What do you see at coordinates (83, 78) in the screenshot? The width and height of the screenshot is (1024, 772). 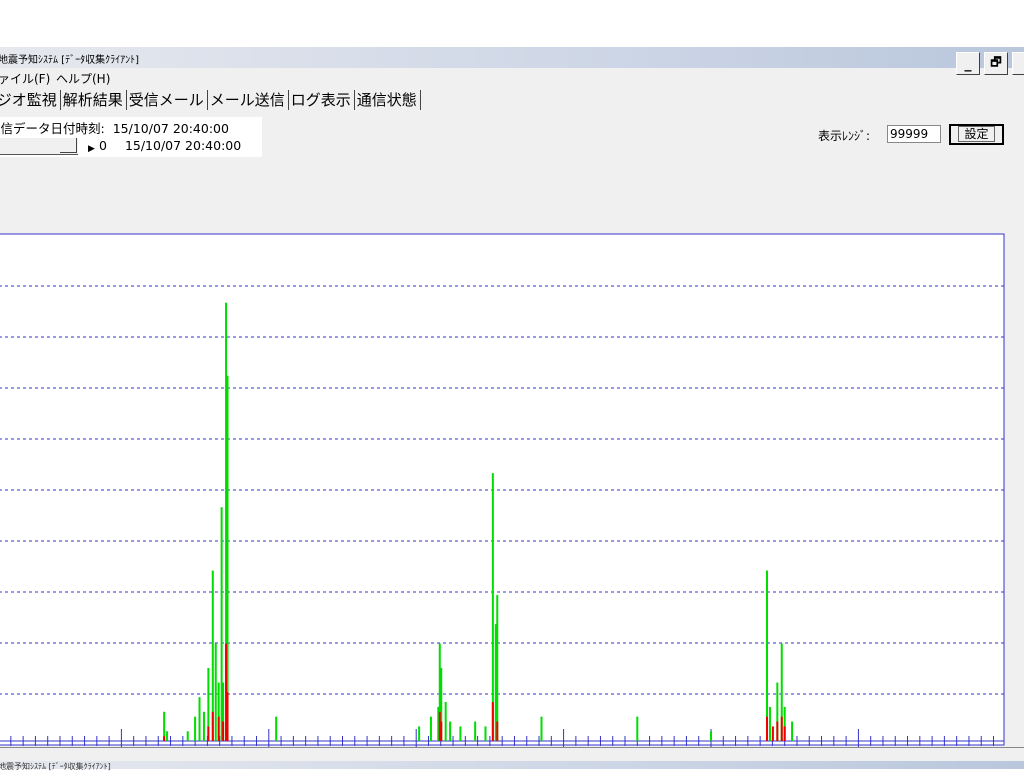 I see `menu-help: ヘルプ(H)` at bounding box center [83, 78].